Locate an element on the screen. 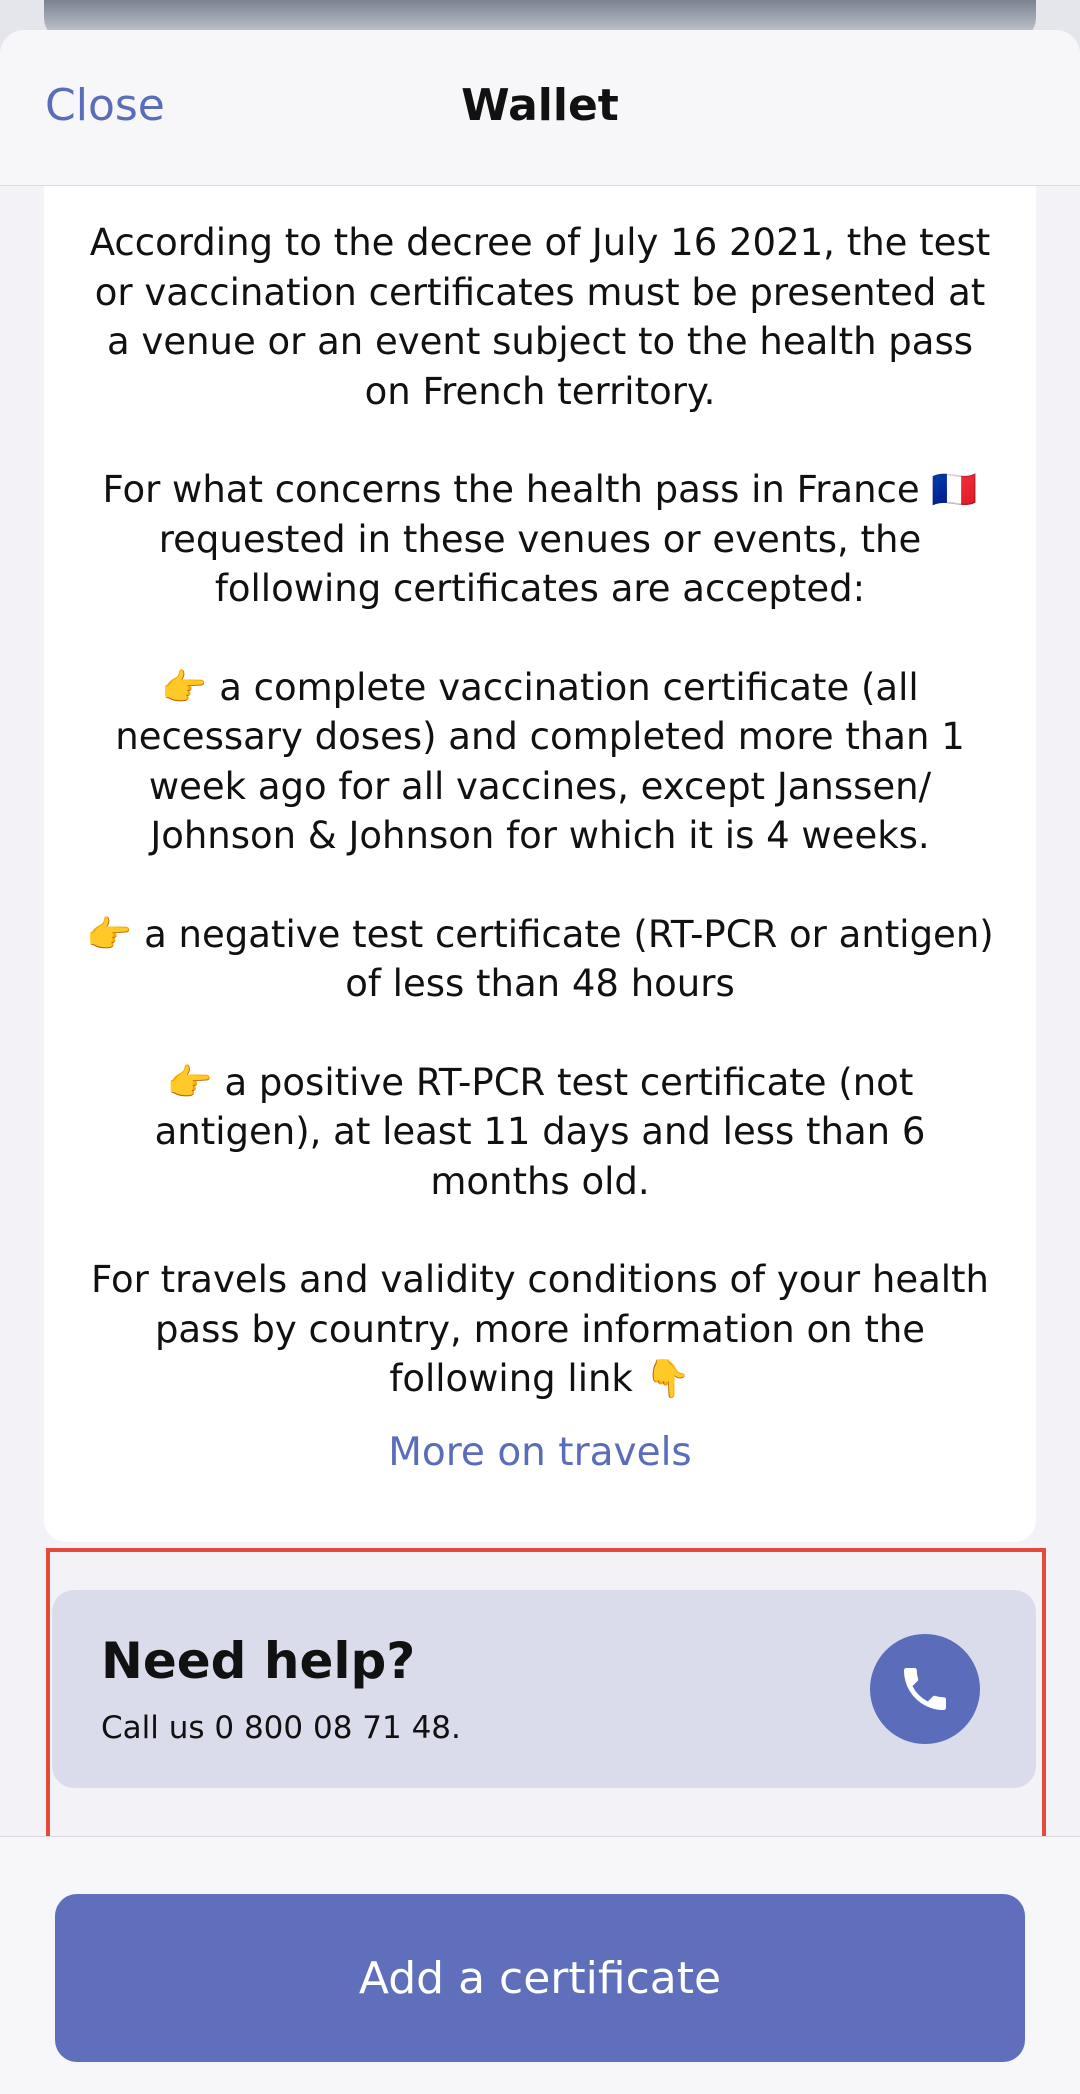 Image resolution: width=1080 pixels, height=2094 pixels. help-phone-text: Call us 0 800 08 71 48. is located at coordinates (281, 1728).